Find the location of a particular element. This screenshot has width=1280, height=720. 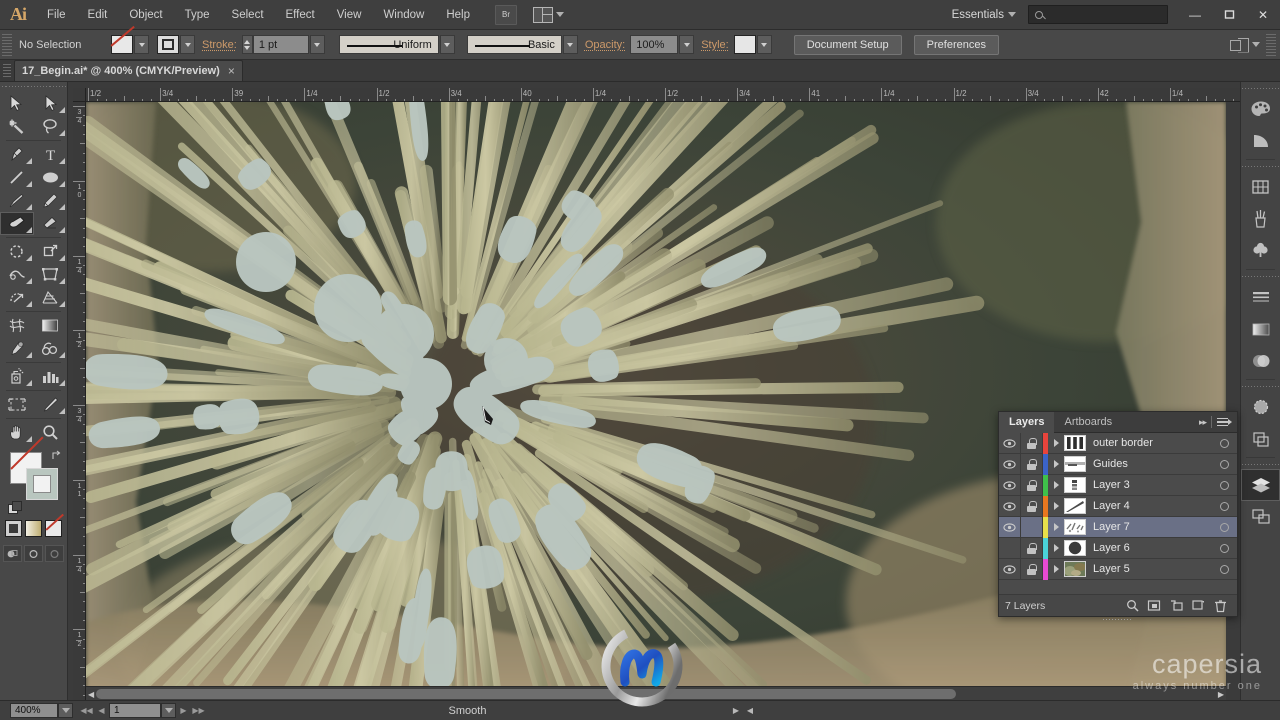

tools-panel-grip is located at coordinates (33, 87).